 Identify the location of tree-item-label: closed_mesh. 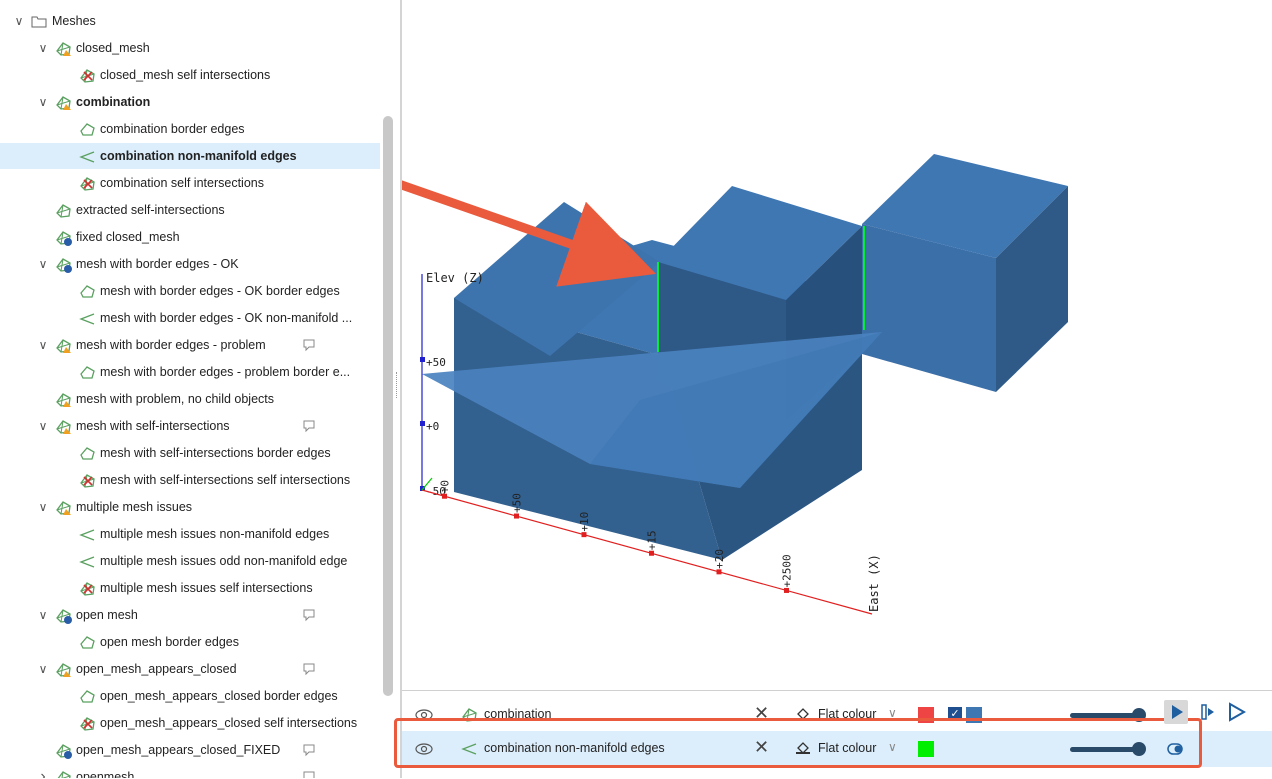
(113, 48).